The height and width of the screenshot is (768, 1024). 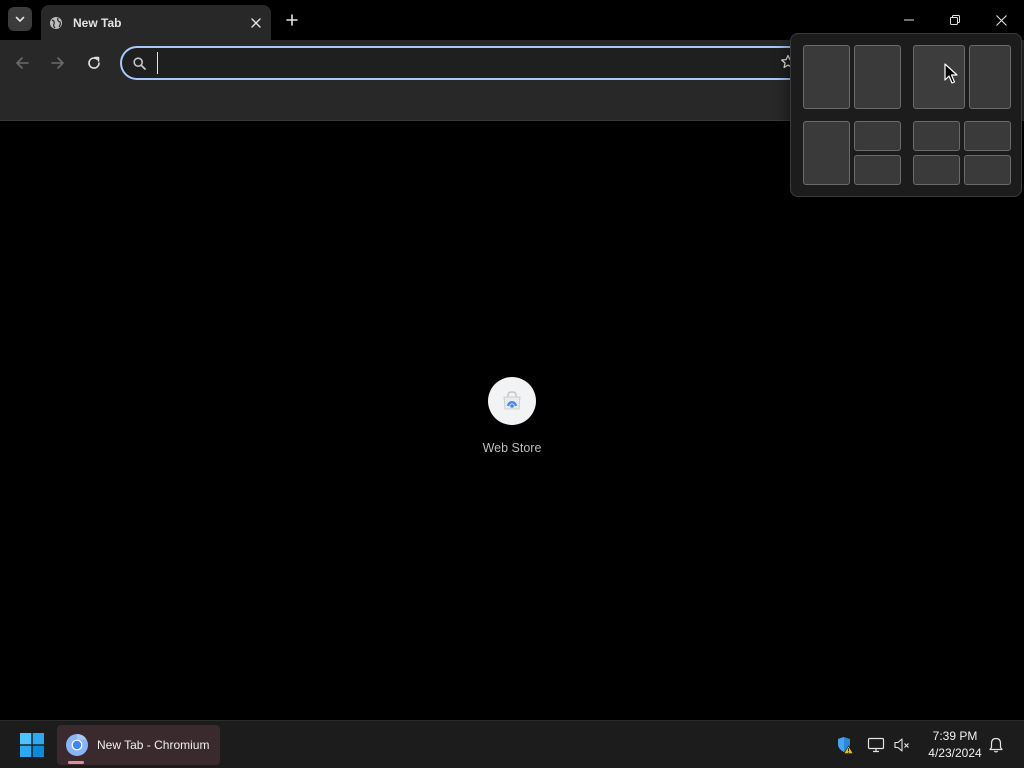 I want to click on volume-muted-icon, so click(x=902, y=745).